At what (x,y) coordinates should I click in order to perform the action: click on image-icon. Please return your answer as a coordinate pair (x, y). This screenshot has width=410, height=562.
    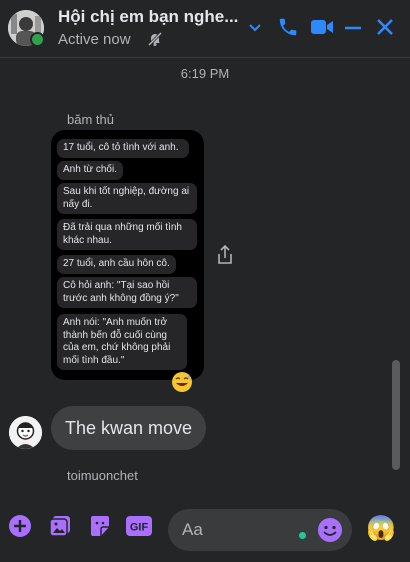
    Looking at the image, I should click on (60, 528).